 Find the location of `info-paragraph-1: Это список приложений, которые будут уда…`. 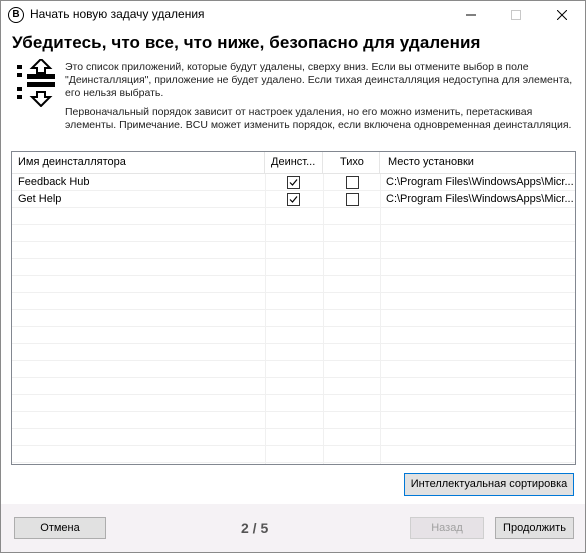

info-paragraph-1: Это список приложений, которые будут уда… is located at coordinates (319, 80).